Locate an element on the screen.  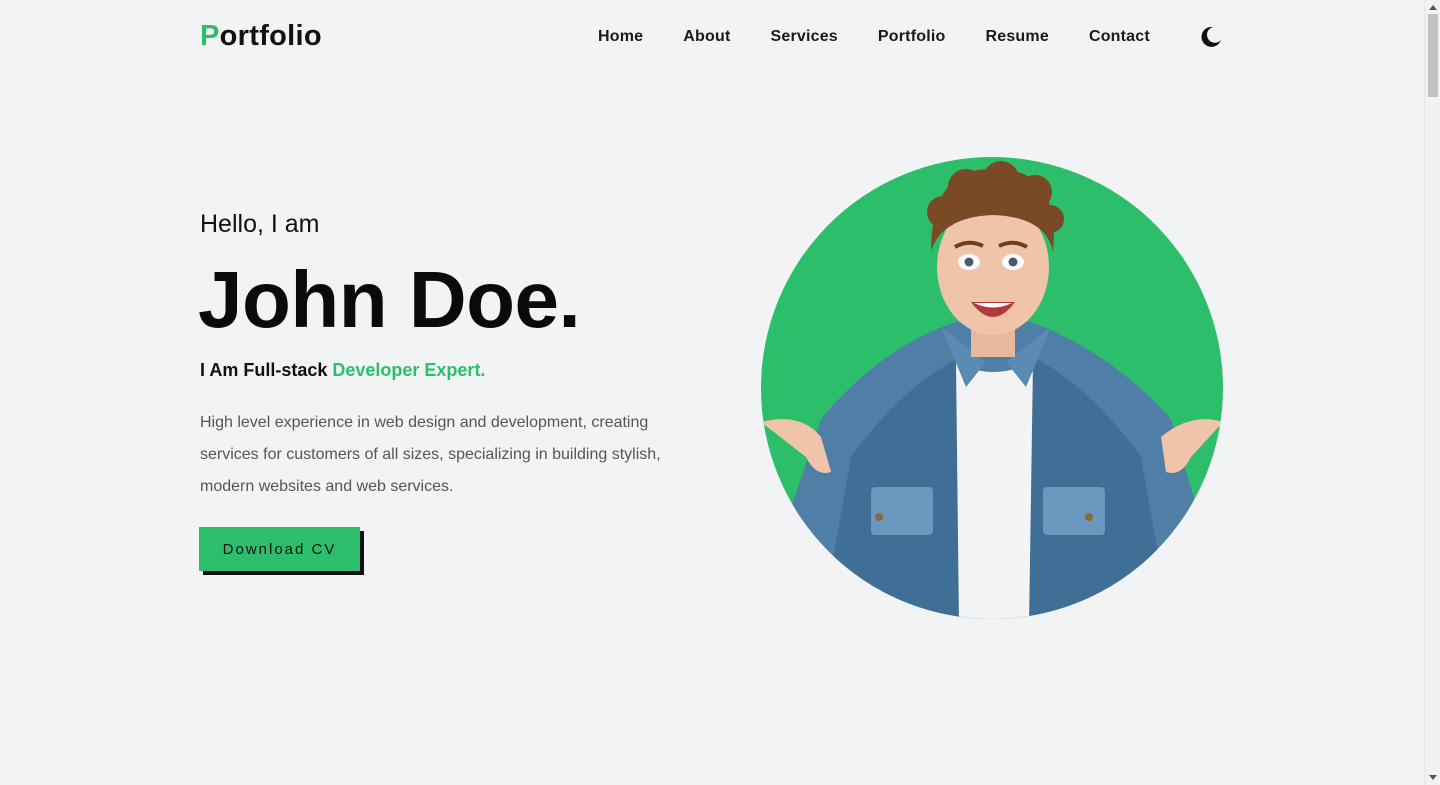
nav-home: Home is located at coordinates (620, 37).